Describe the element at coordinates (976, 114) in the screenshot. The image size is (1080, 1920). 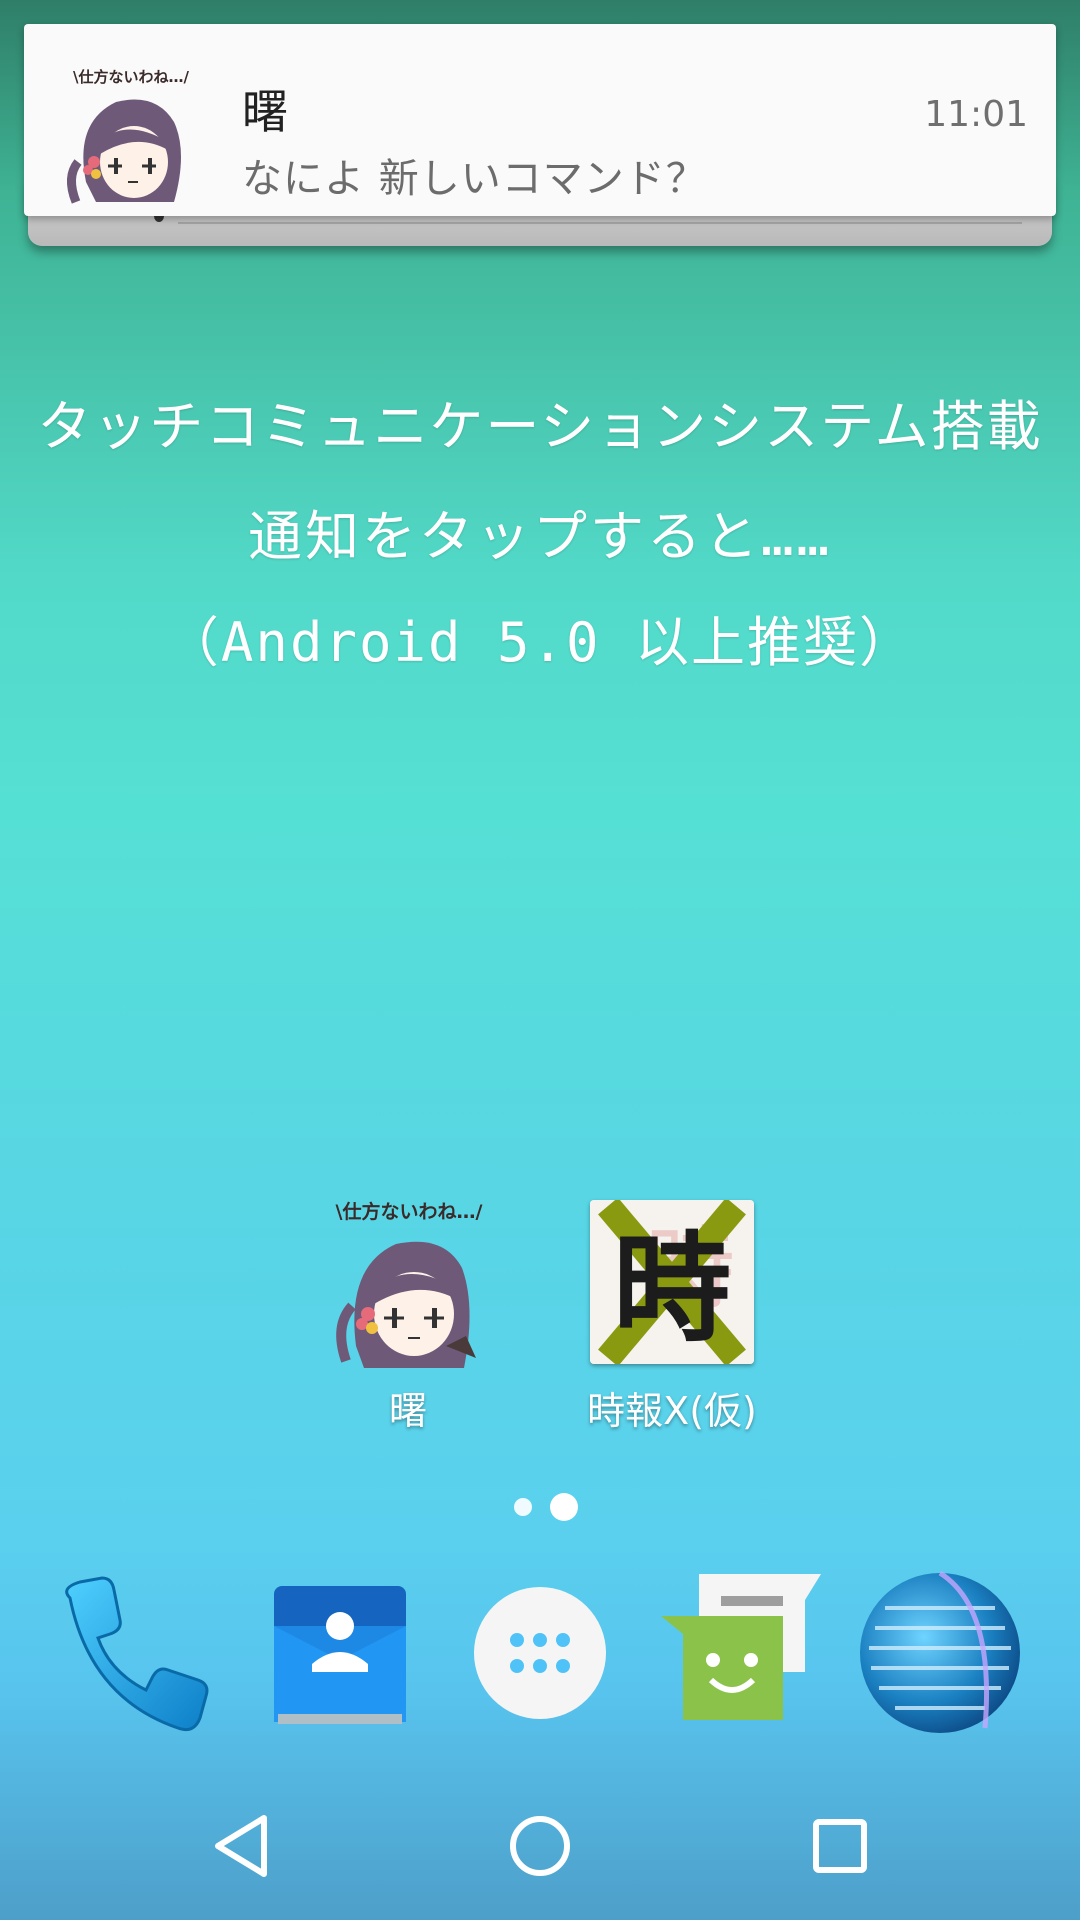
I see `notification-time: 11:01` at that location.